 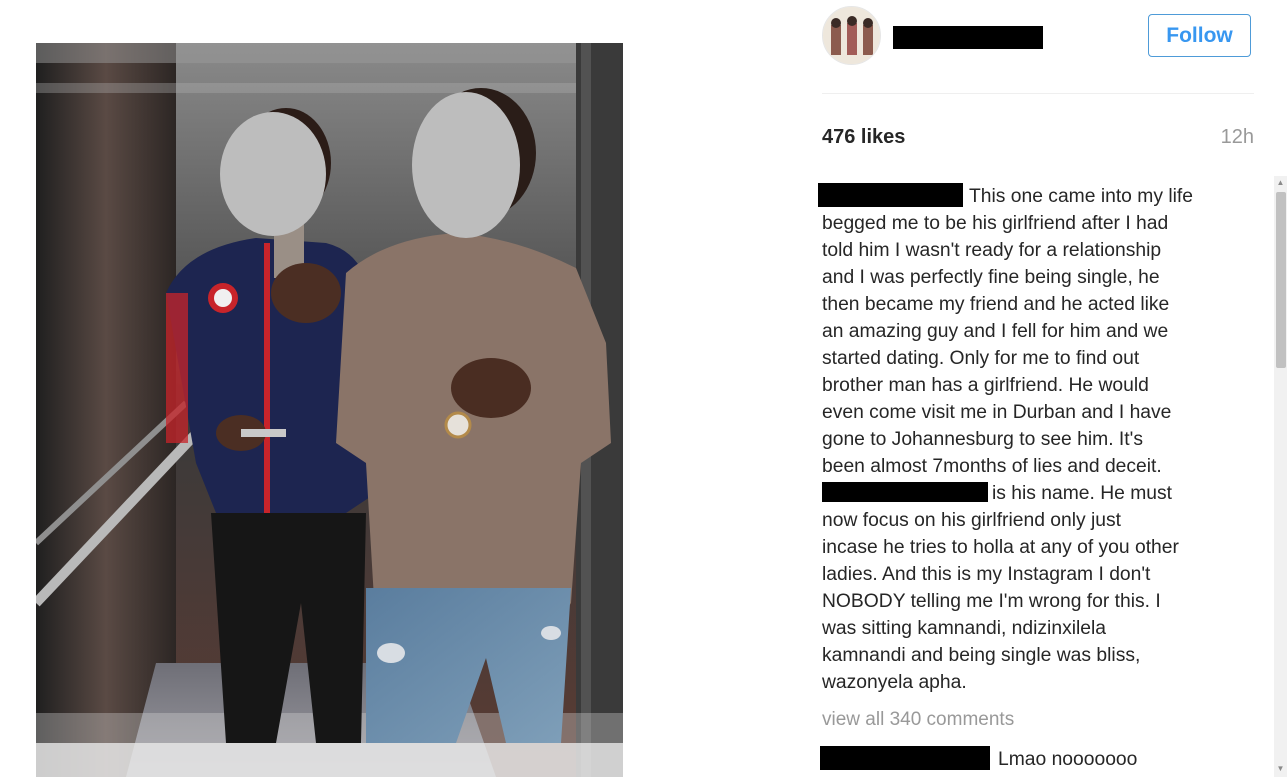 What do you see at coordinates (972, 520) in the screenshot?
I see `caption-line: now focus on his girlfriend only just` at bounding box center [972, 520].